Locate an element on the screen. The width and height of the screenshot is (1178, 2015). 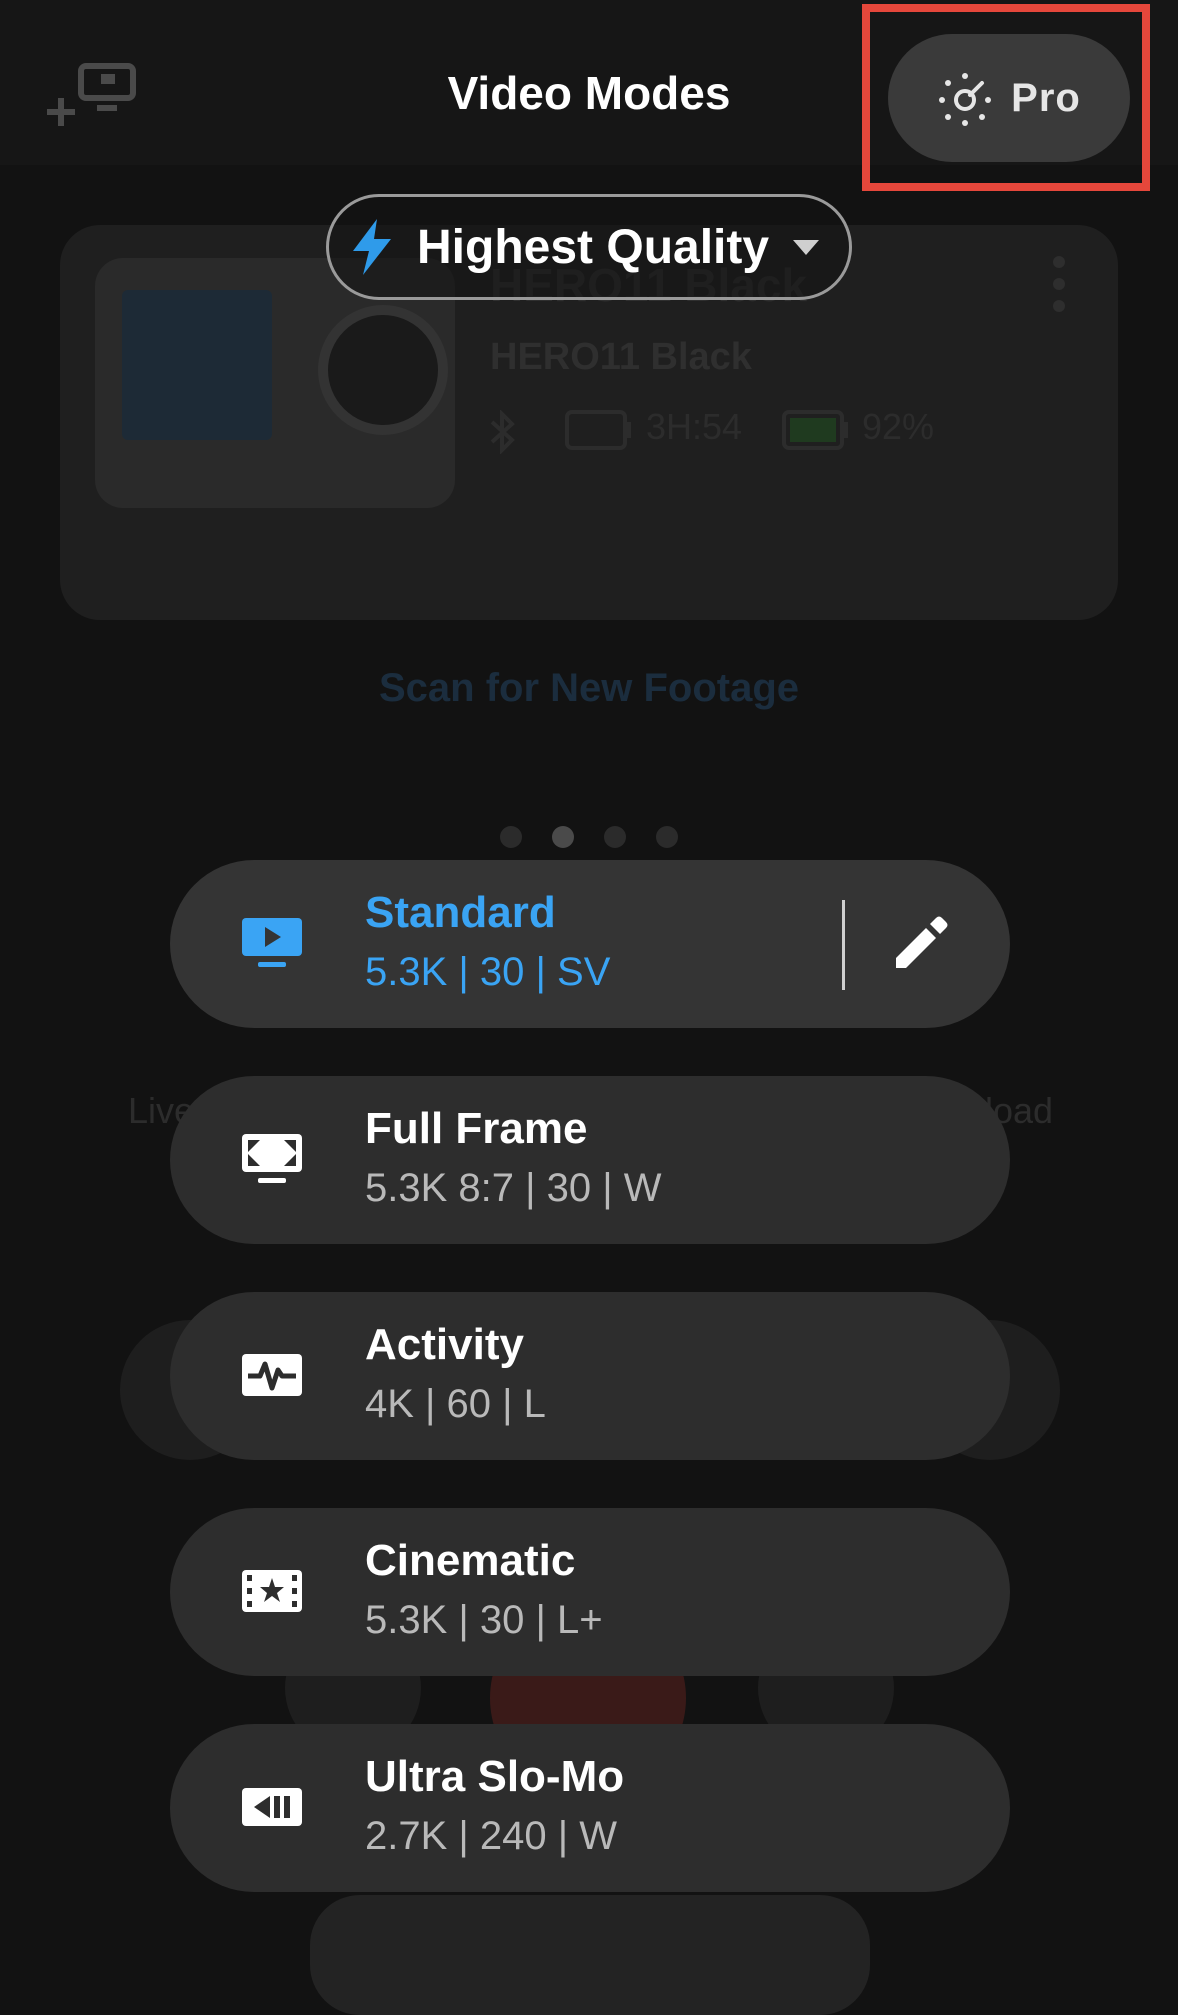
camera-model: HERO11 Black is located at coordinates (621, 357).